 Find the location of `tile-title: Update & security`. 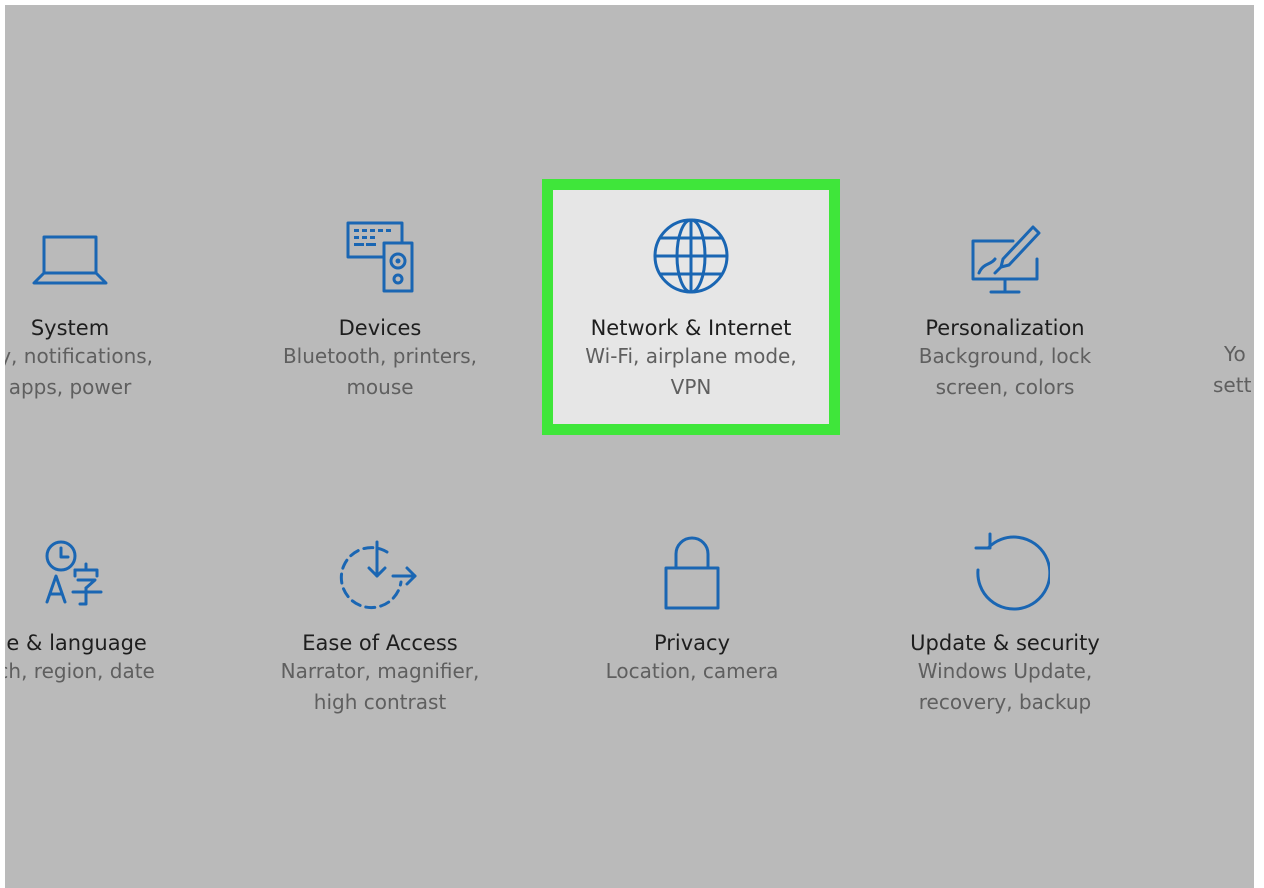

tile-title: Update & security is located at coordinates (1005, 643).